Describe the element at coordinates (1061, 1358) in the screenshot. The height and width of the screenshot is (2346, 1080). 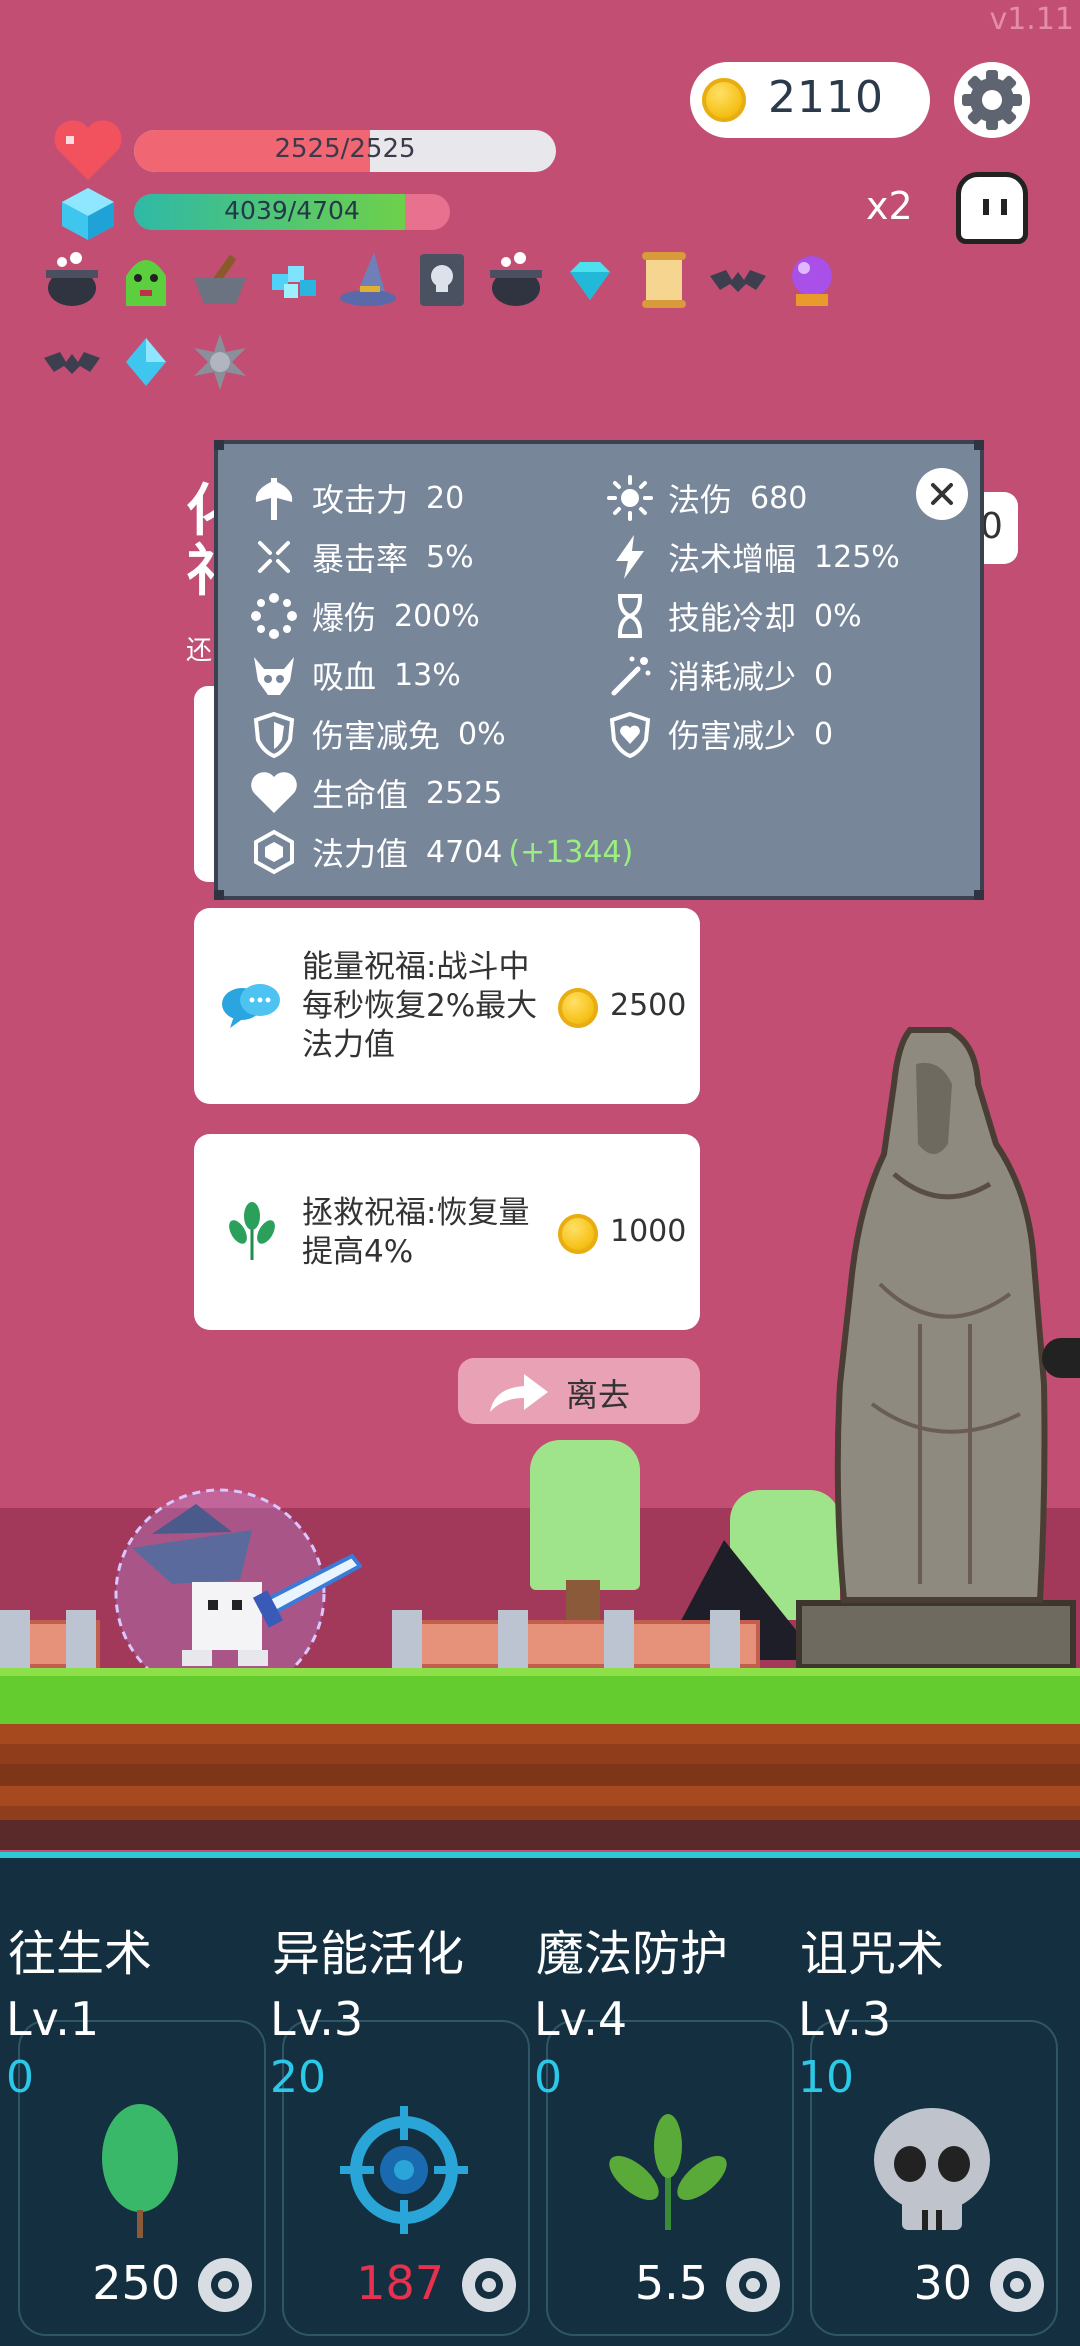
I see `offscreen-enemy` at that location.